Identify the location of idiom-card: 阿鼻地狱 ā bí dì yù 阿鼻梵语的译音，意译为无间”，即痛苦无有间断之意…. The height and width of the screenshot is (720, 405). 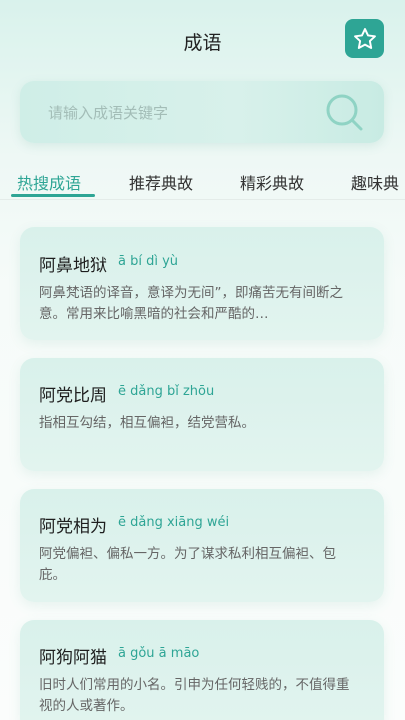
(202, 283).